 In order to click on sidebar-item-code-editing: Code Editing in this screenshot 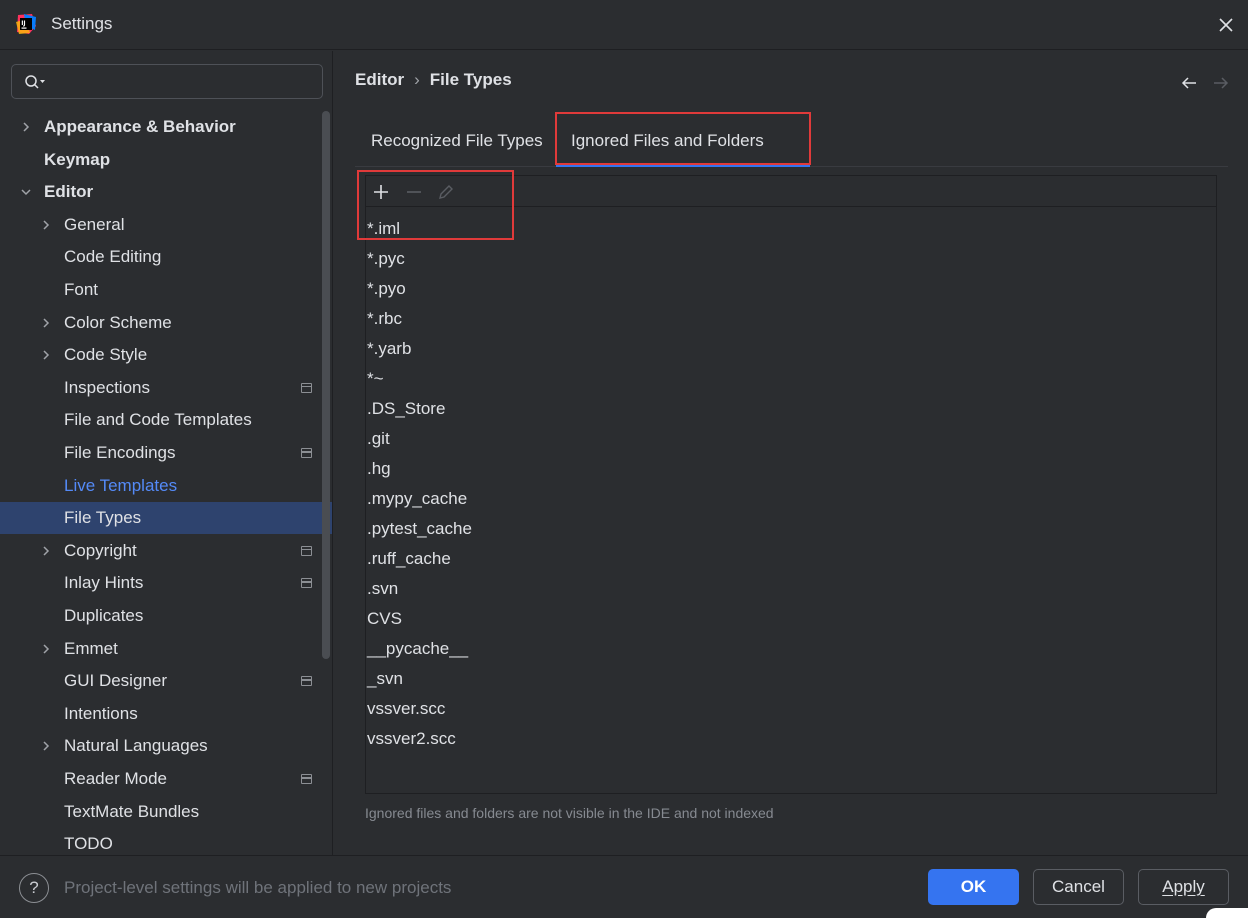, I will do `click(166, 257)`.